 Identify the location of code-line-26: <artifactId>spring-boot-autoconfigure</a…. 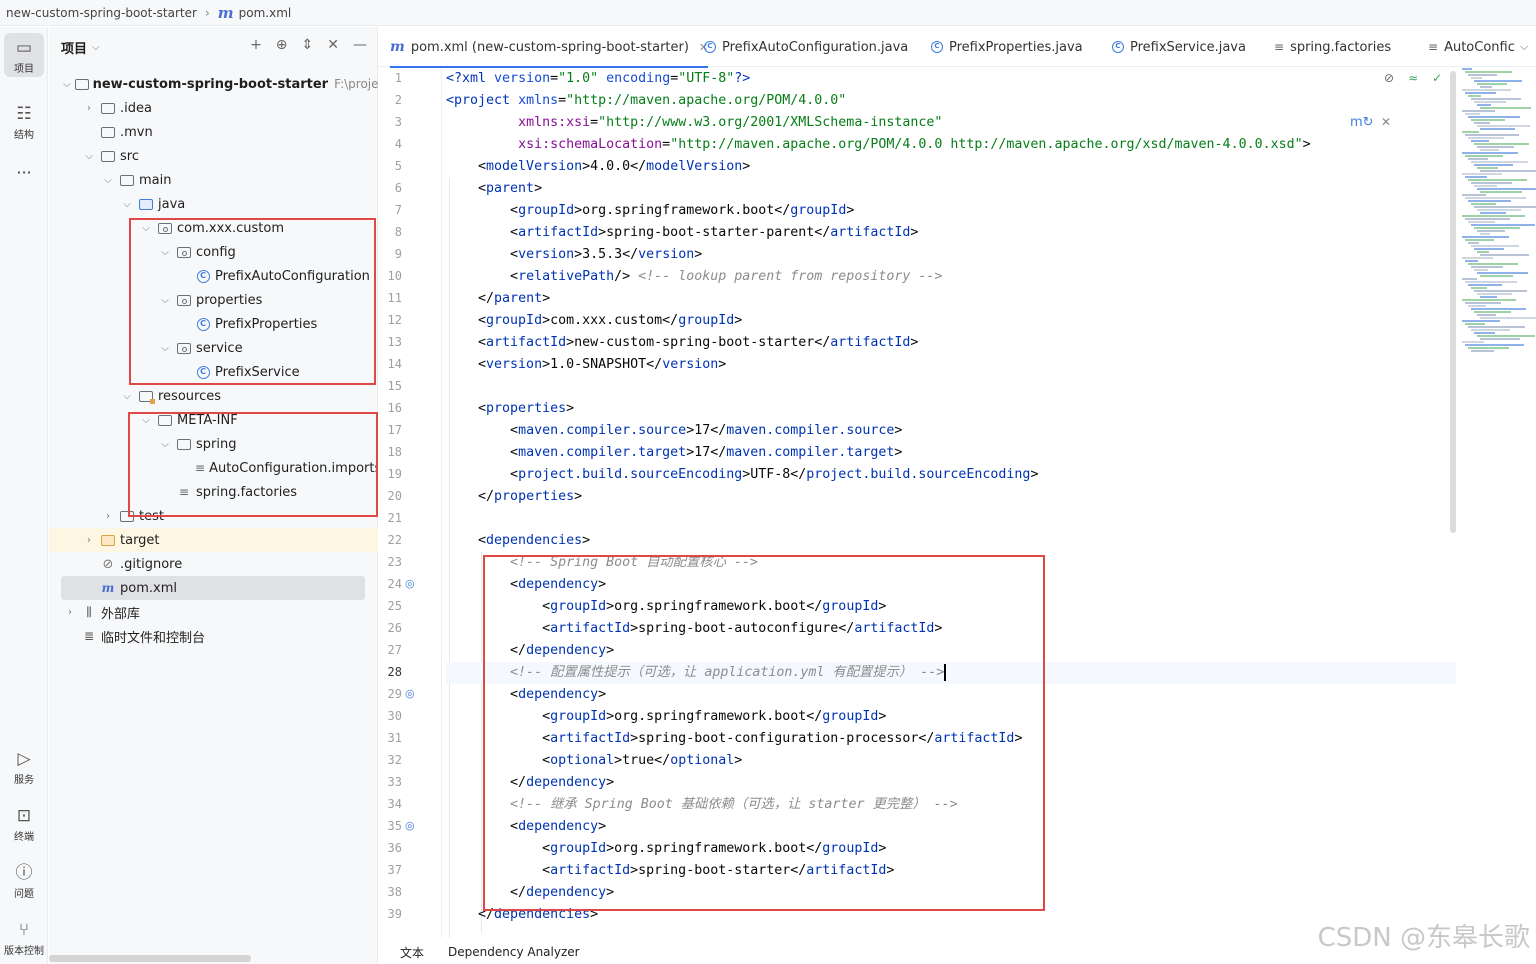
(694, 628).